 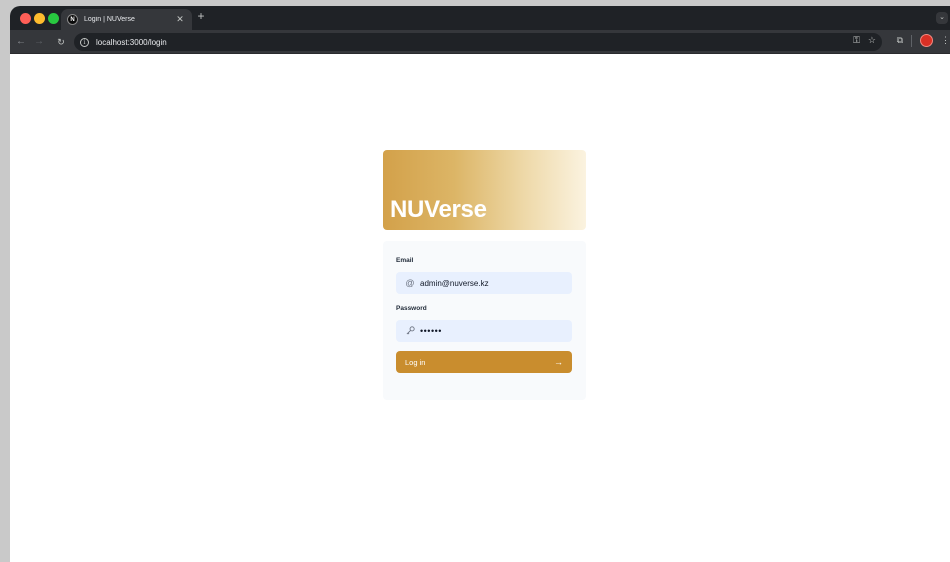 I want to click on email-value: admin@nuverse.kz, so click(x=454, y=283).